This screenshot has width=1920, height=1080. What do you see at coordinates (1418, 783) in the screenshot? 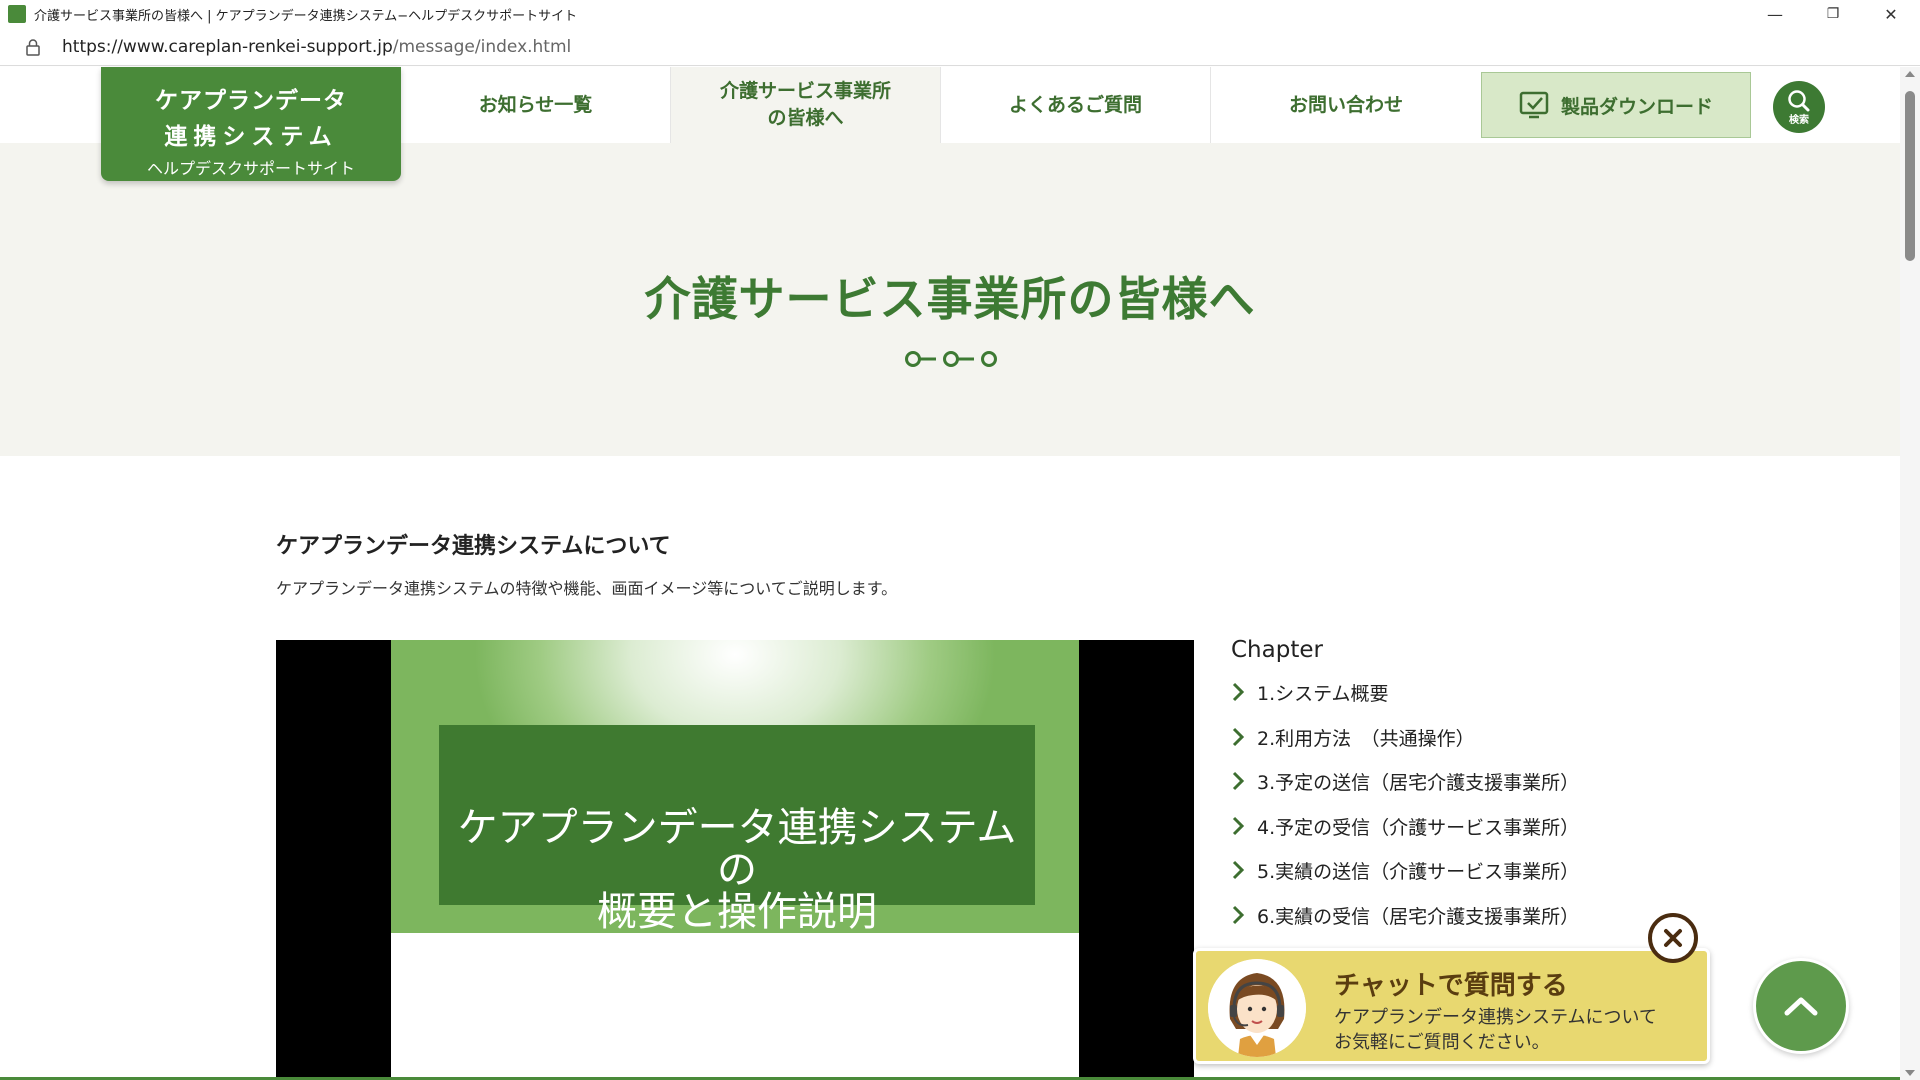
I see `chapter-item-label: 3.予定の送信（居宅介護支援事業所）` at bounding box center [1418, 783].